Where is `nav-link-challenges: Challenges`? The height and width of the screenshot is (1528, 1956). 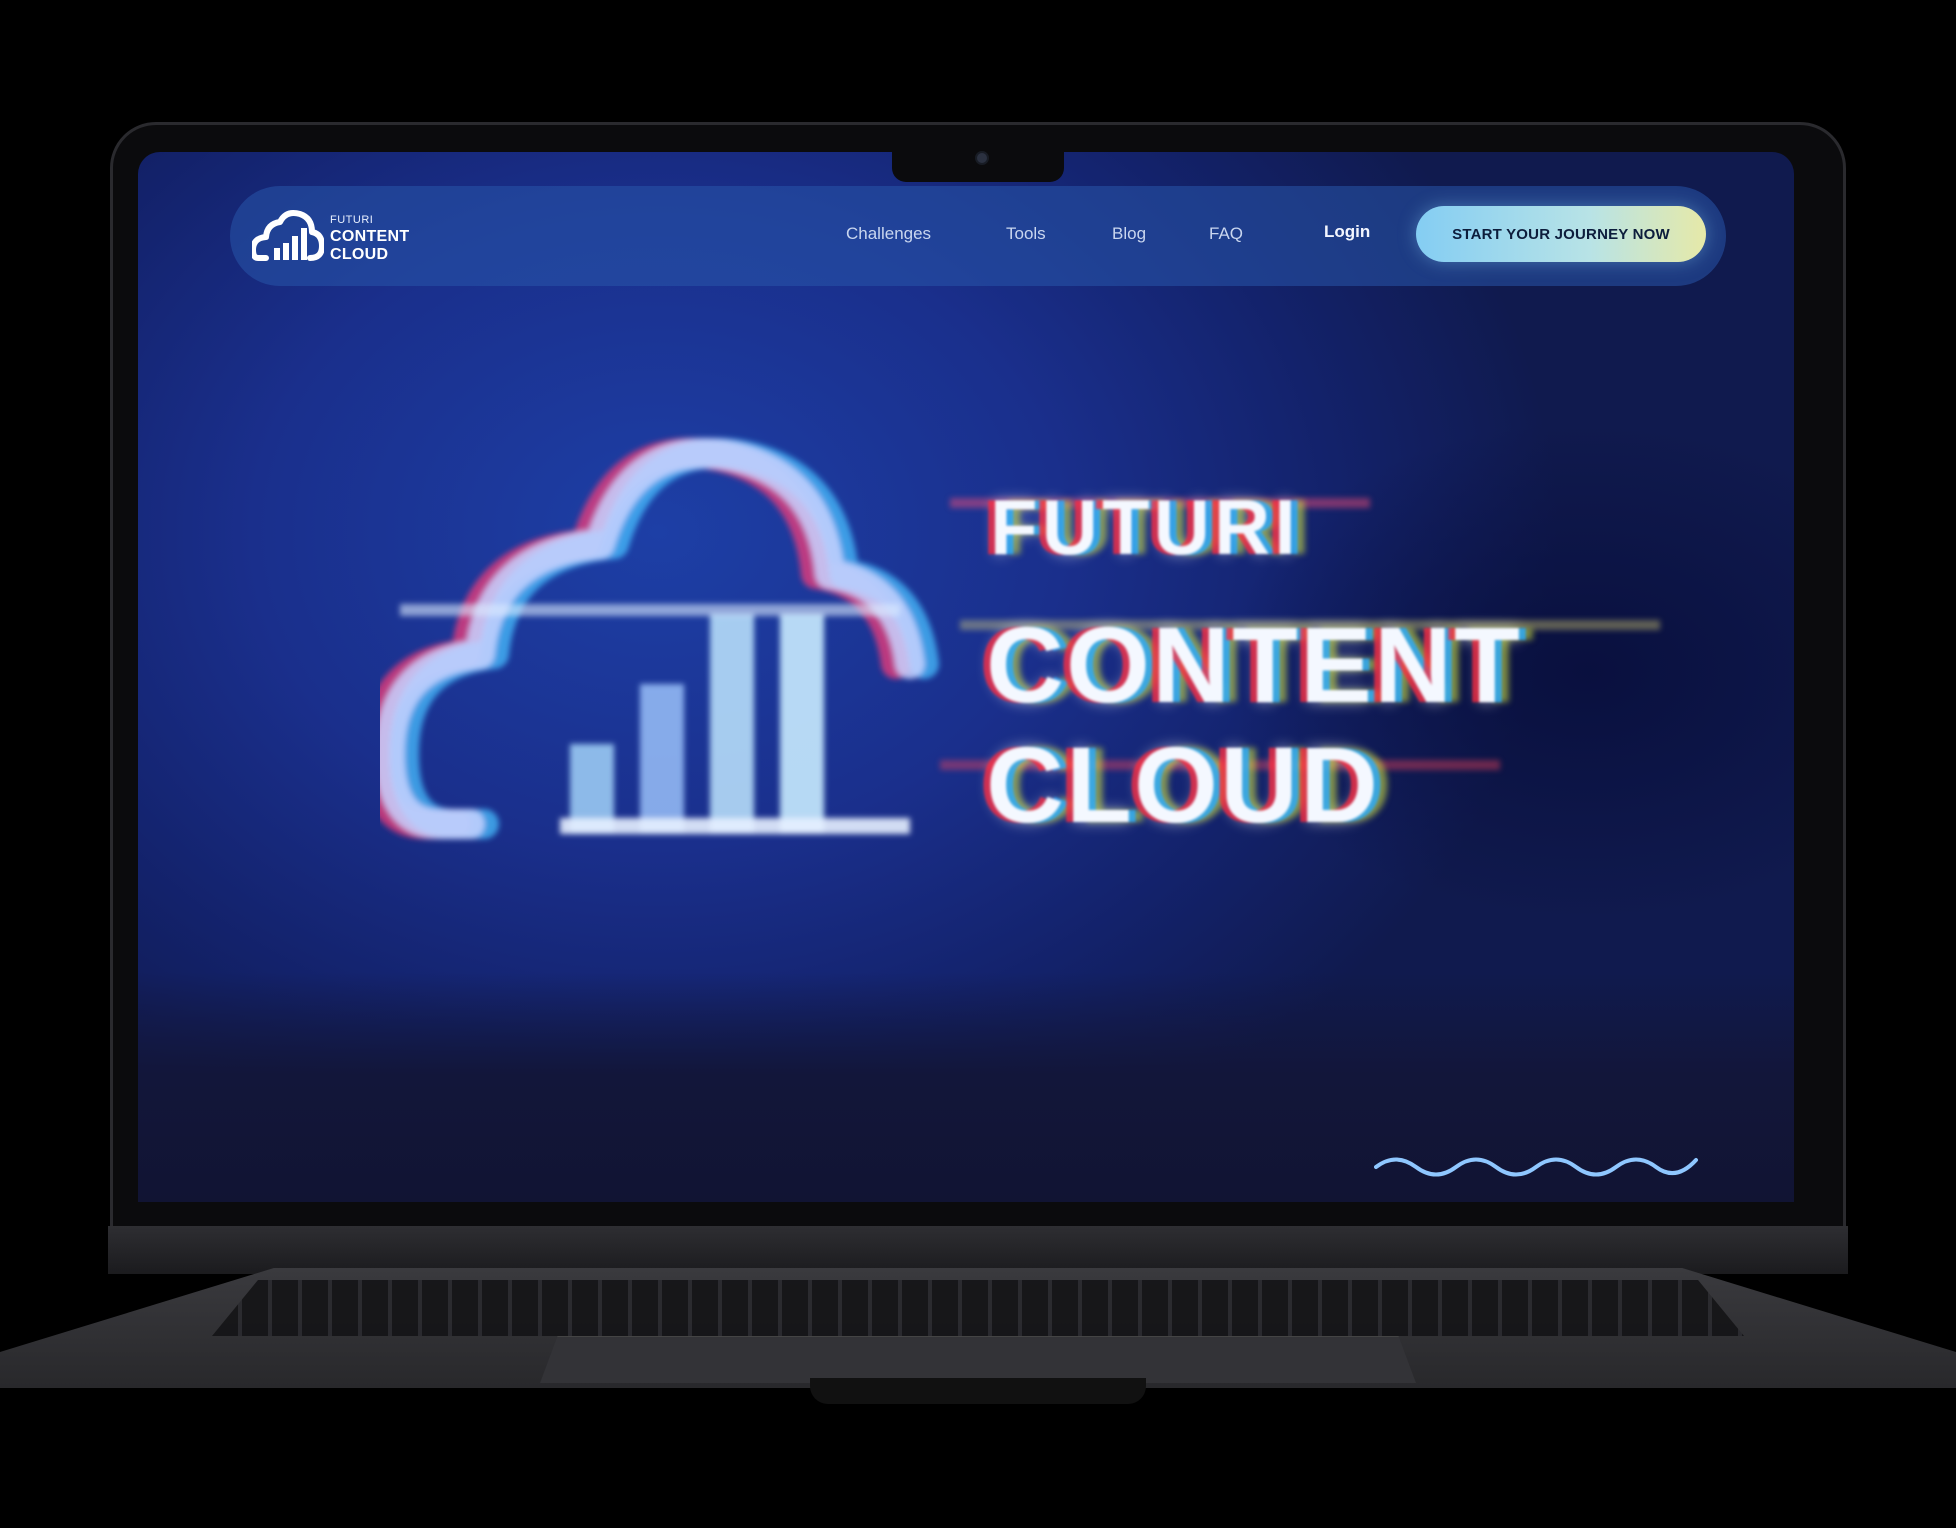
nav-link-challenges: Challenges is located at coordinates (888, 234).